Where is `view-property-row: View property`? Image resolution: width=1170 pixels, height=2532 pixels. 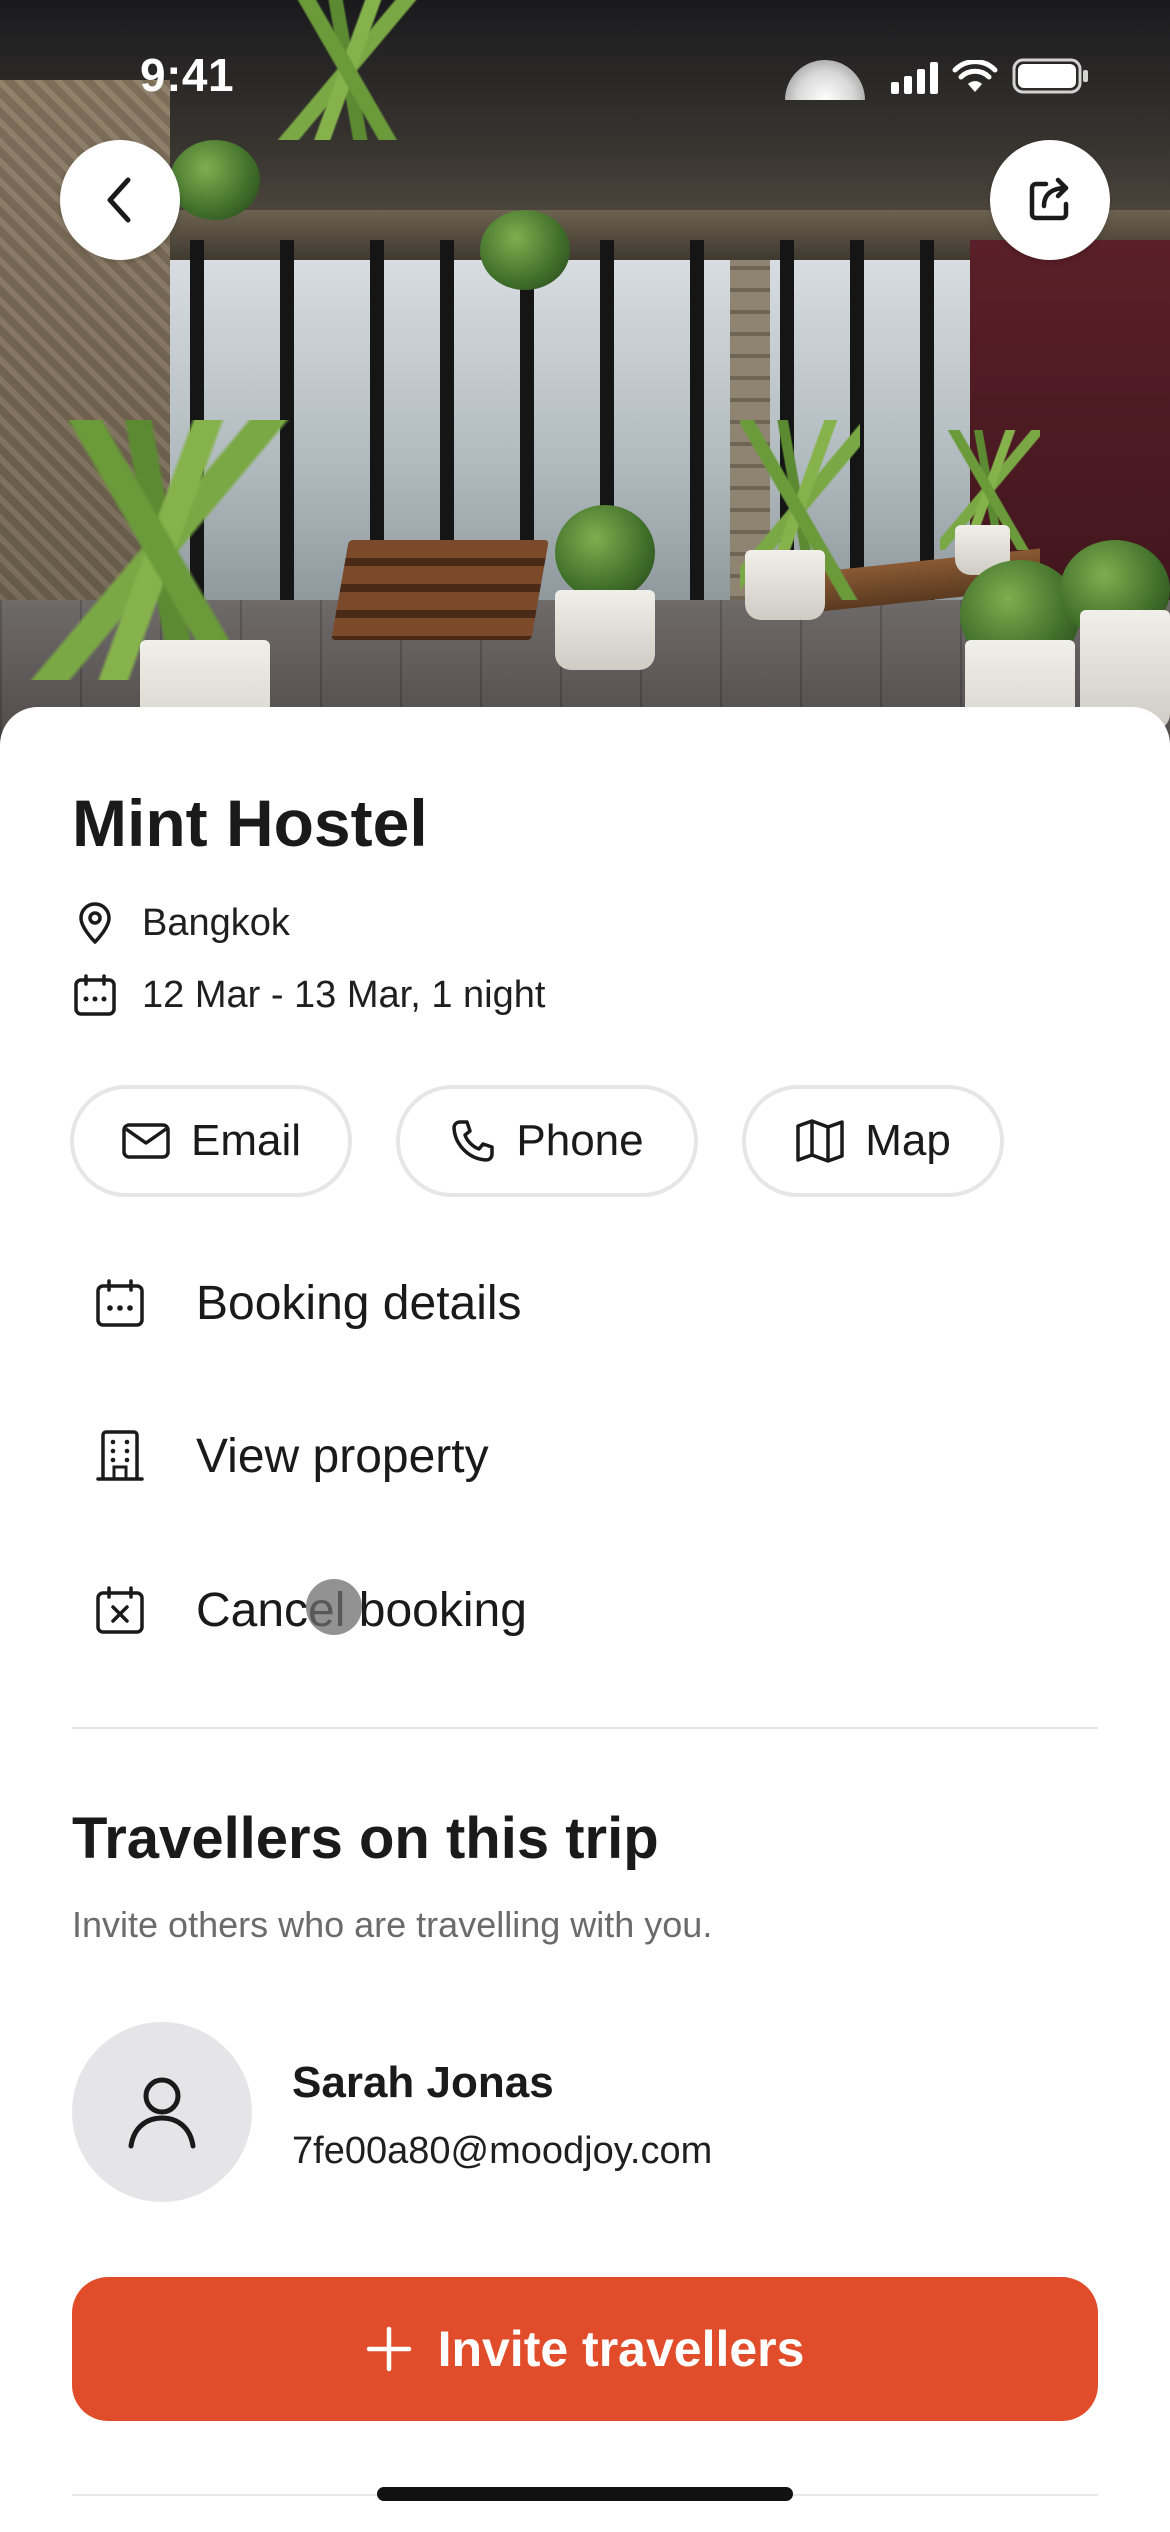
view-property-row: View property is located at coordinates (290, 1456).